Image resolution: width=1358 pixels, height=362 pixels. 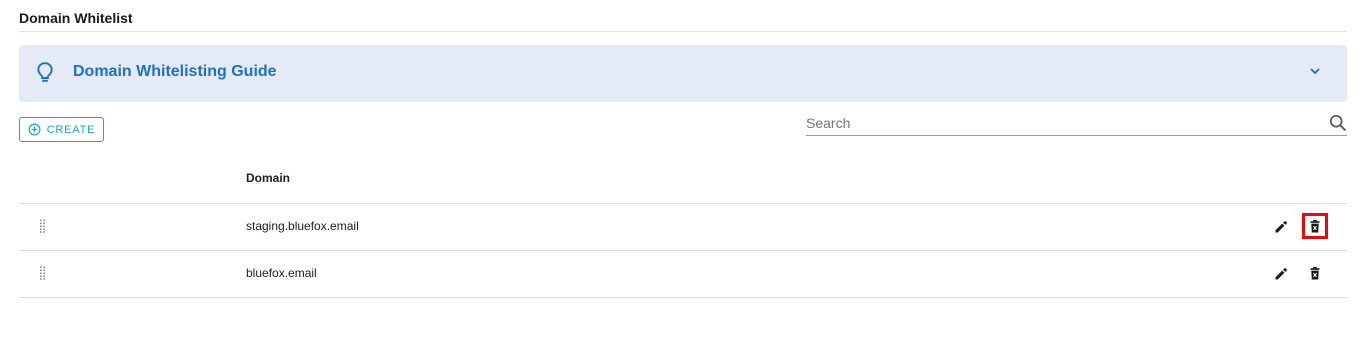 What do you see at coordinates (76, 18) in the screenshot?
I see `page-title: Domain Whitelist` at bounding box center [76, 18].